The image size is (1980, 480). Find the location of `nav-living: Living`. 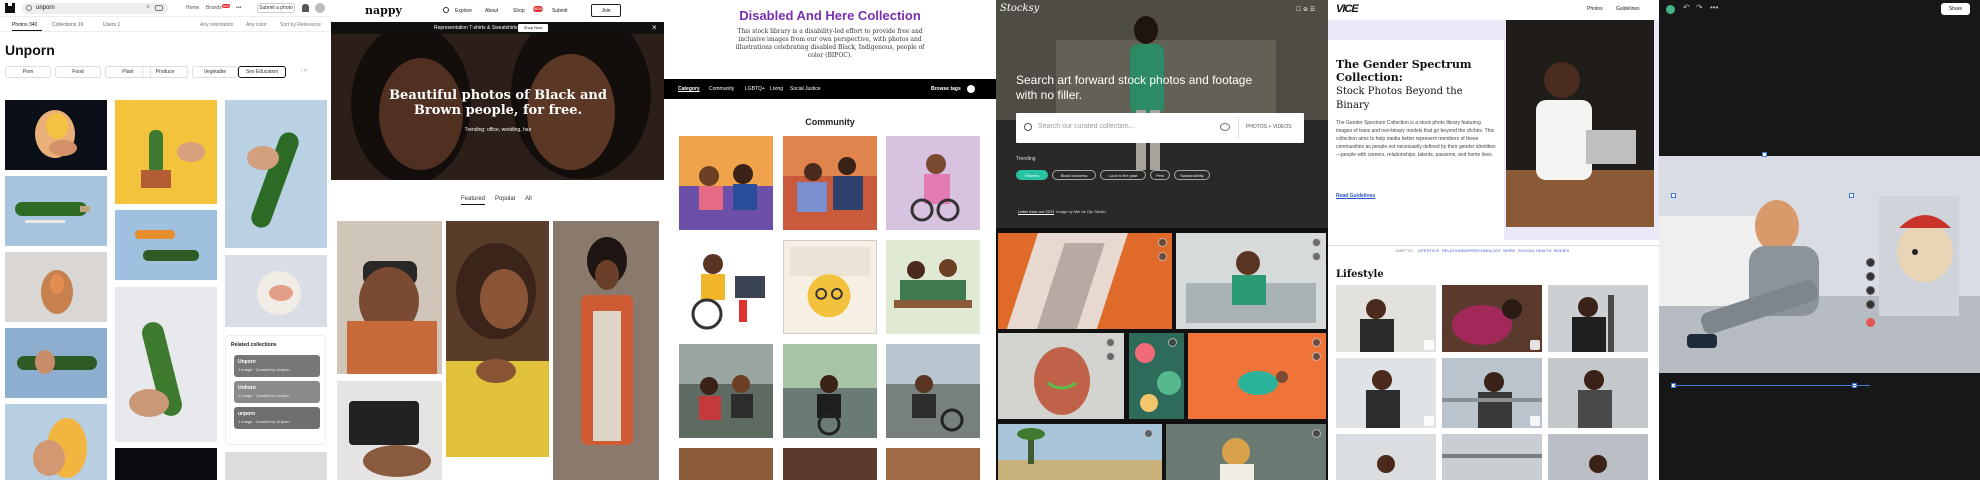

nav-living: Living is located at coordinates (776, 89).